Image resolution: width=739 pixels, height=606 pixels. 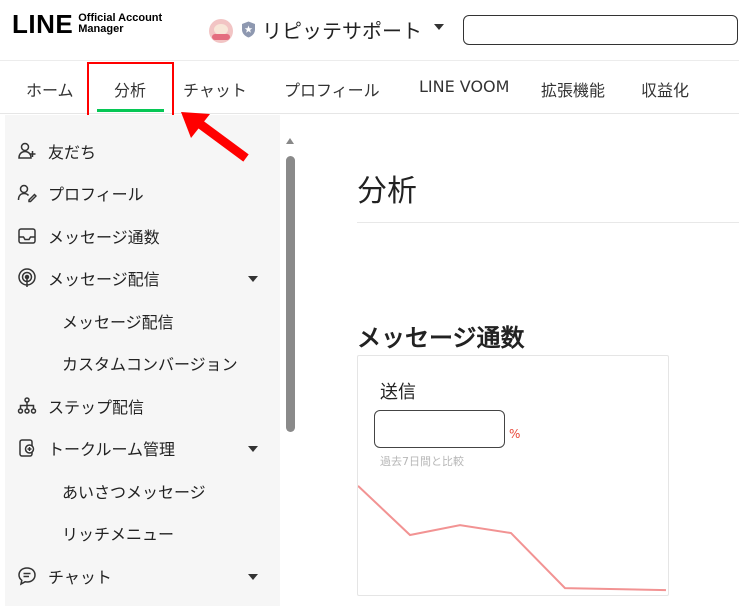 What do you see at coordinates (134, 492) in the screenshot?
I see `sidebar-item-label: あいさつメッセージ` at bounding box center [134, 492].